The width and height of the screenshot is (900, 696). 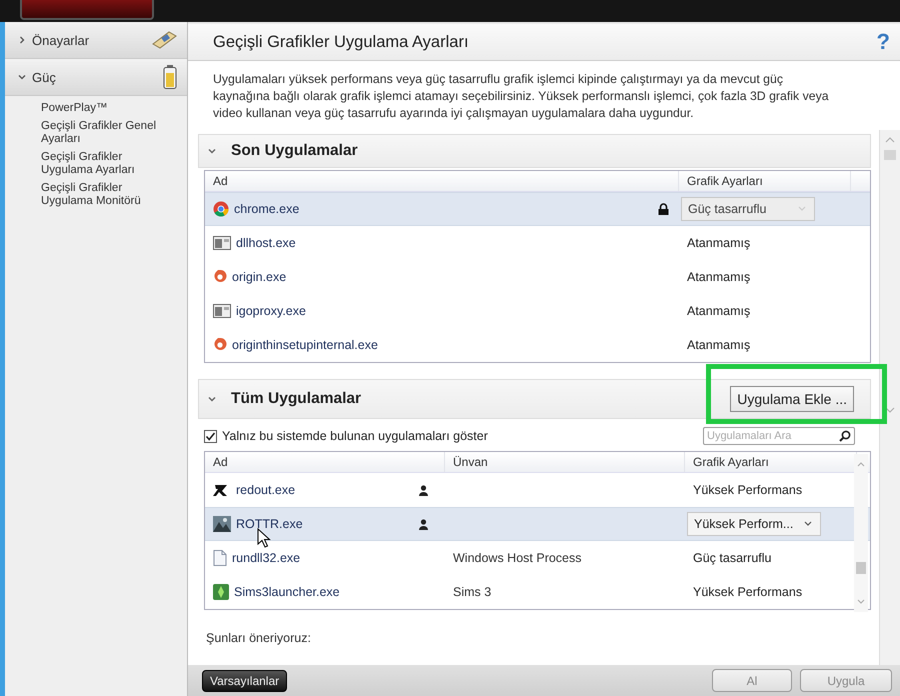 What do you see at coordinates (266, 490) in the screenshot?
I see `app-name: redout.exe` at bounding box center [266, 490].